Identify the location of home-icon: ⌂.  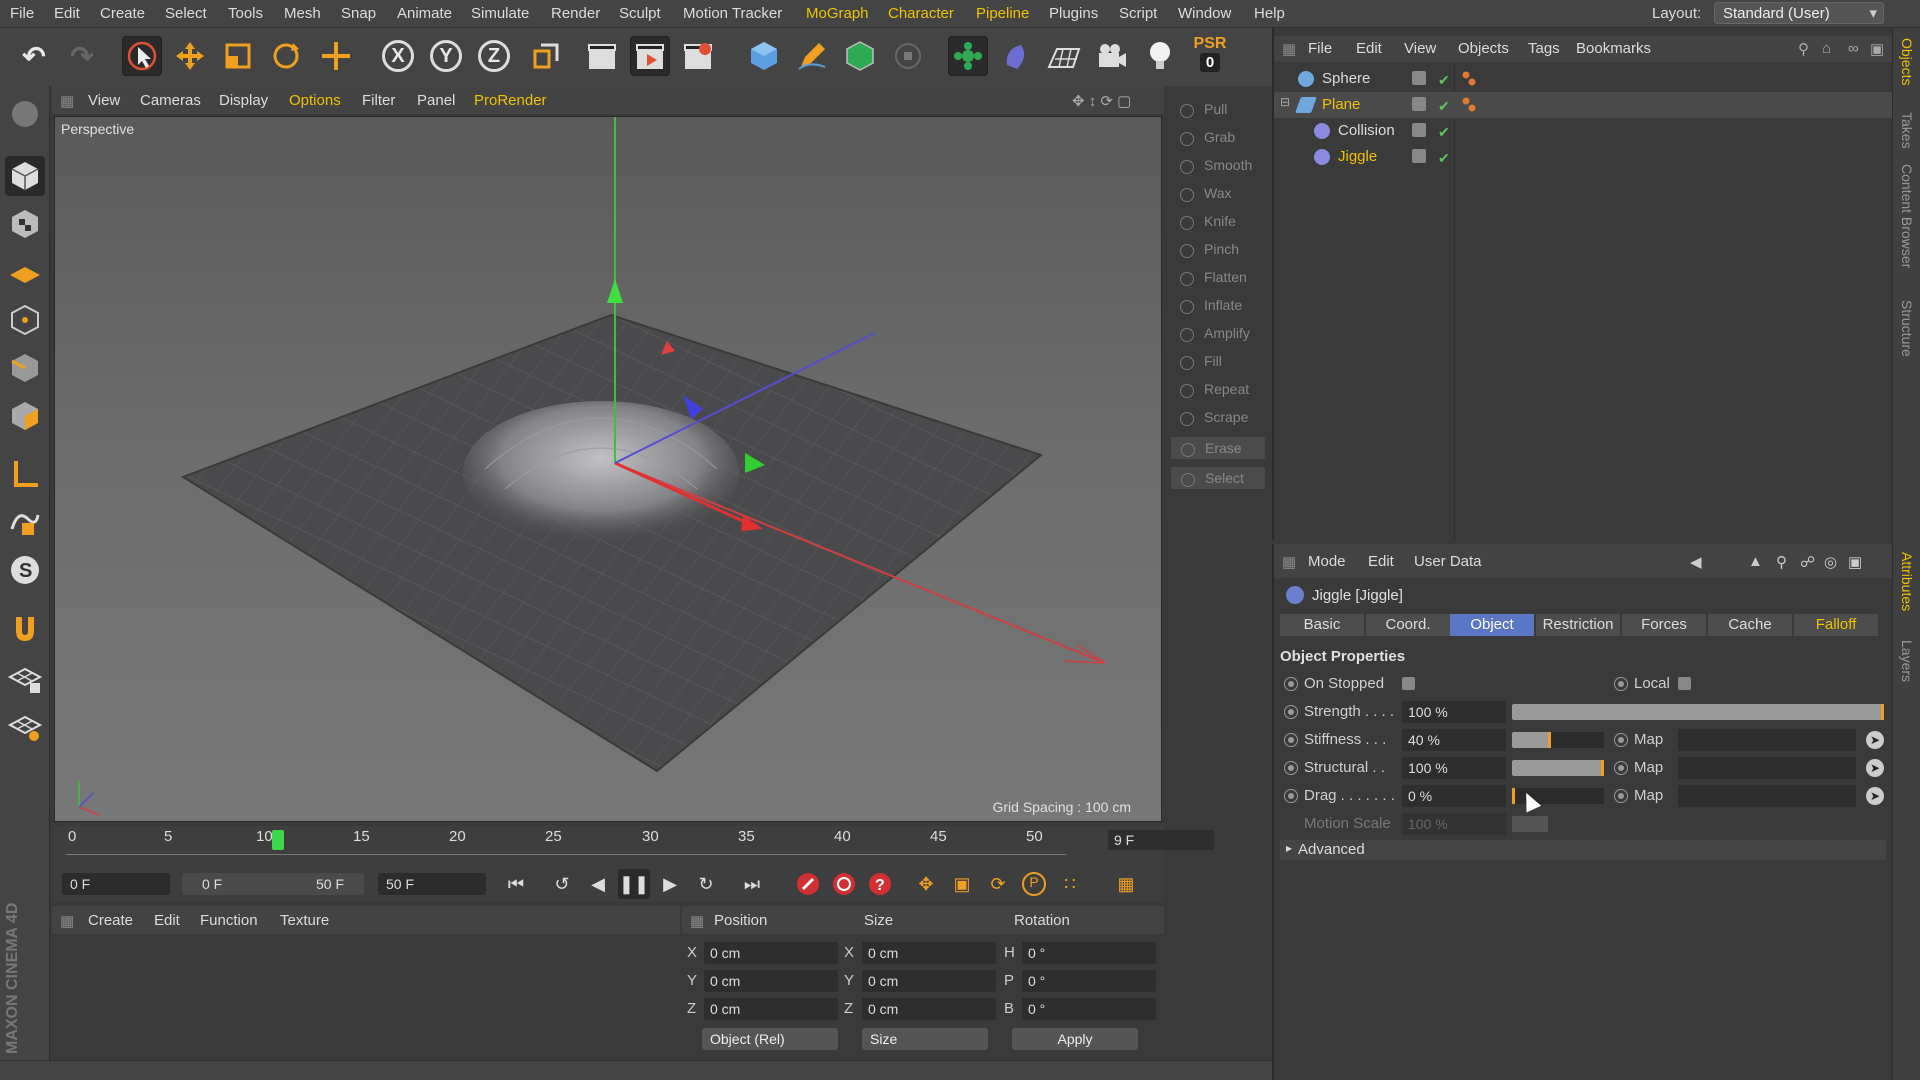
(1826, 48).